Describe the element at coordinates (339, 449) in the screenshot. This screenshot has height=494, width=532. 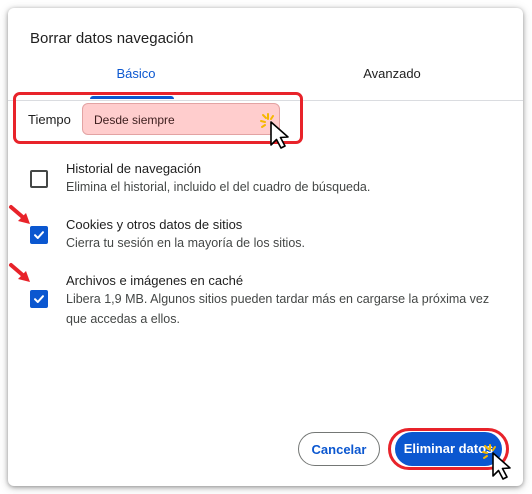
I see `cancel-button: Cancelar` at that location.